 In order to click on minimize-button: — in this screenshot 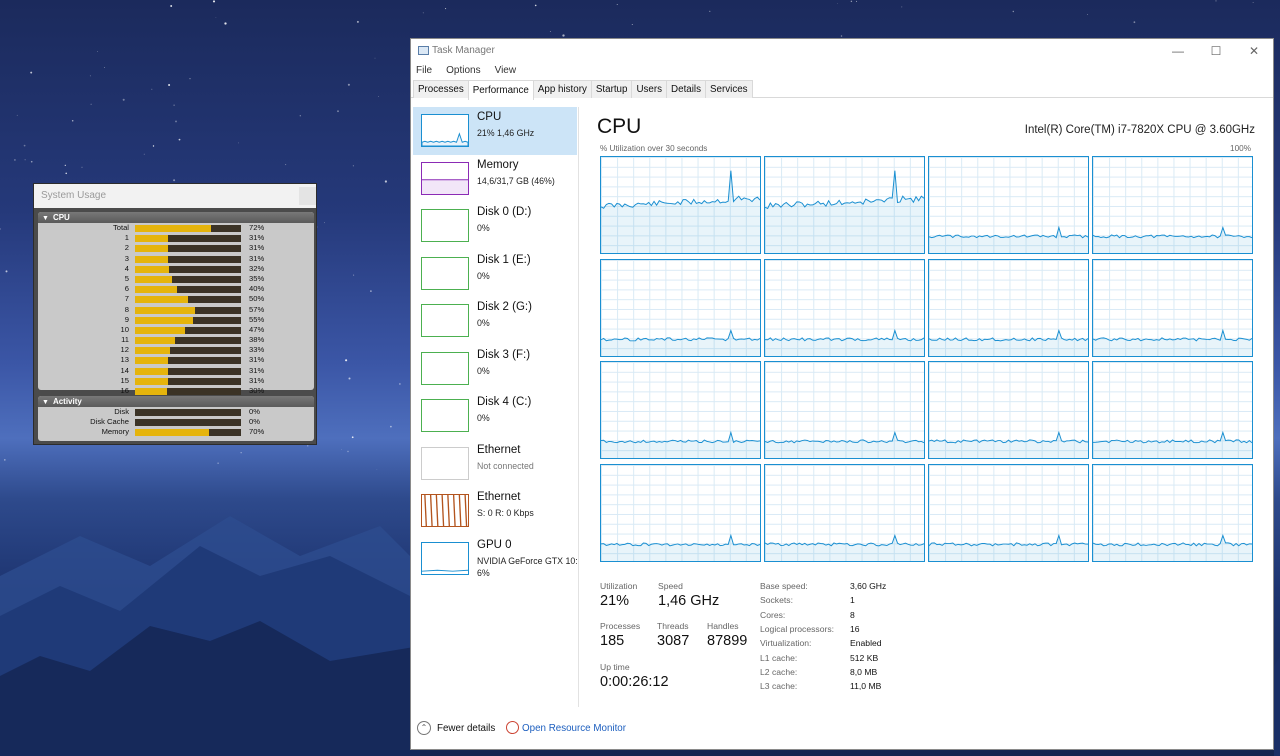, I will do `click(1178, 51)`.